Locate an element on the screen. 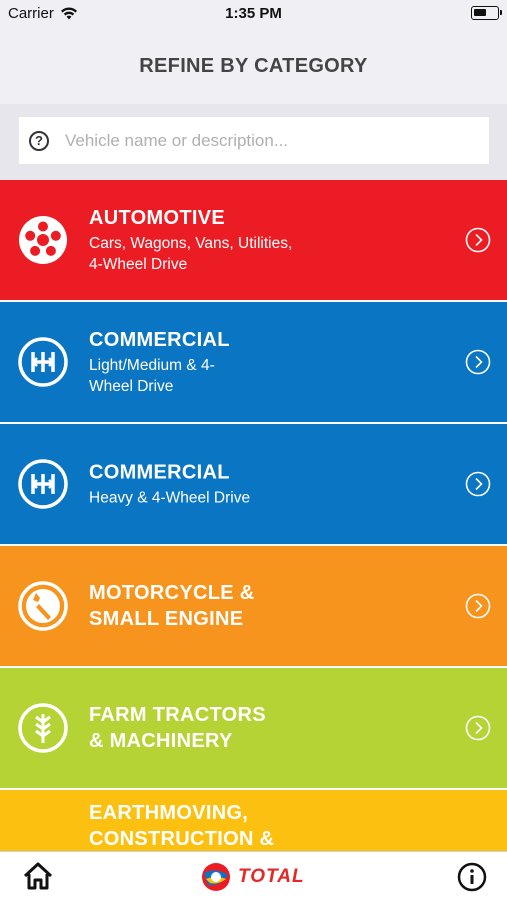 The width and height of the screenshot is (507, 900). category-text: EARTHMOVING, CONSTRUCTION & is located at coordinates (263, 826).